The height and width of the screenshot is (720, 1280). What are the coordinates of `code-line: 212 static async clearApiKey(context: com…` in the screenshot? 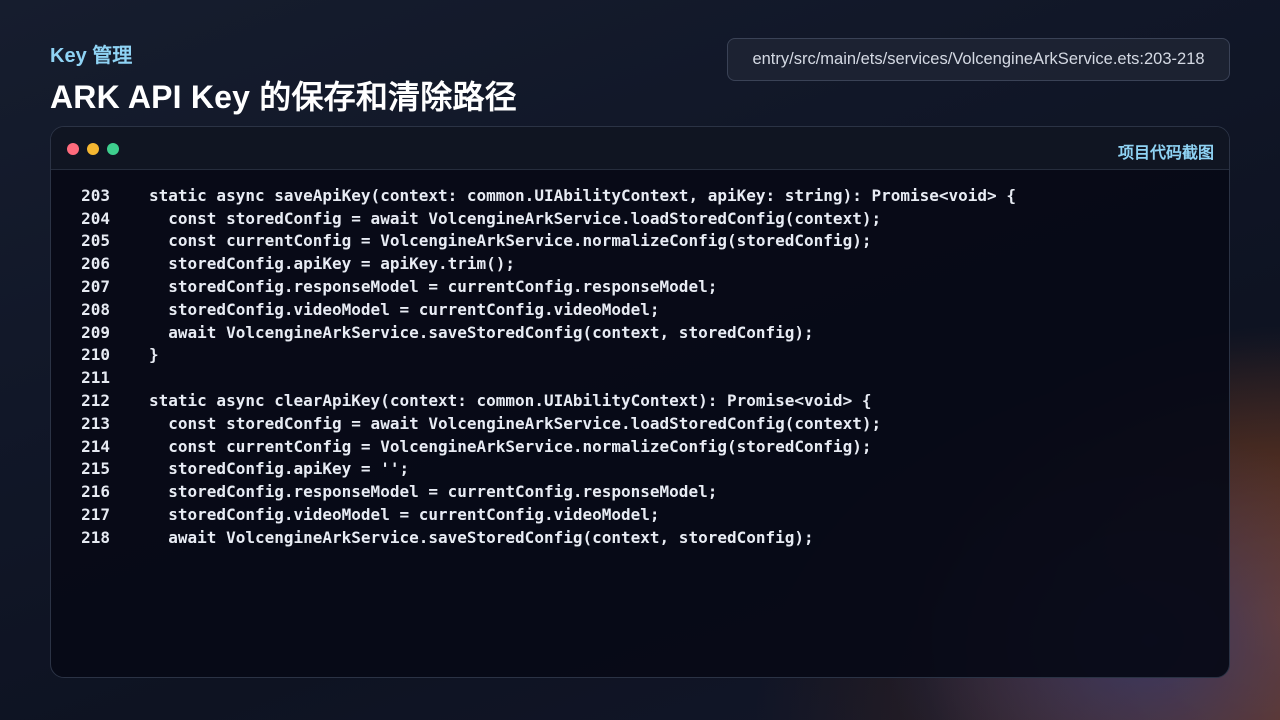 It's located at (640, 400).